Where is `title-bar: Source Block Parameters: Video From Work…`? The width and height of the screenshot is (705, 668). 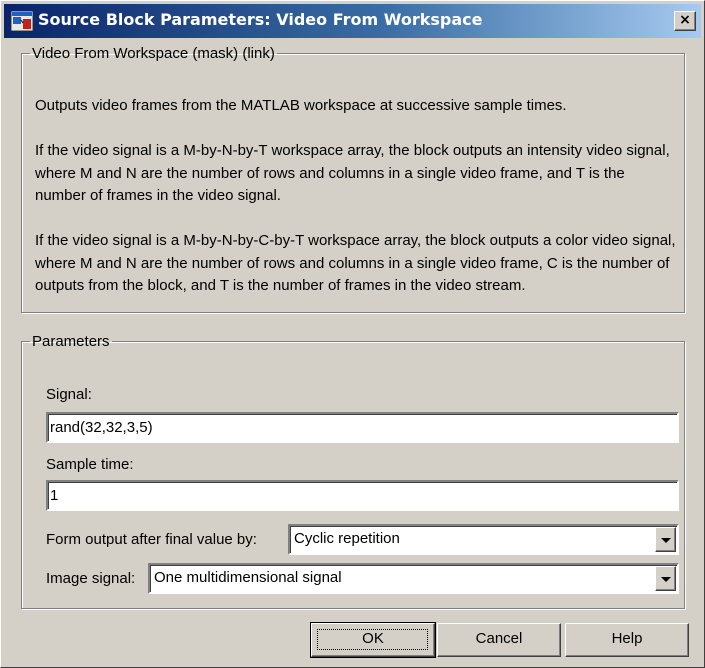 title-bar: Source Block Parameters: Video From Work… is located at coordinates (352, 21).